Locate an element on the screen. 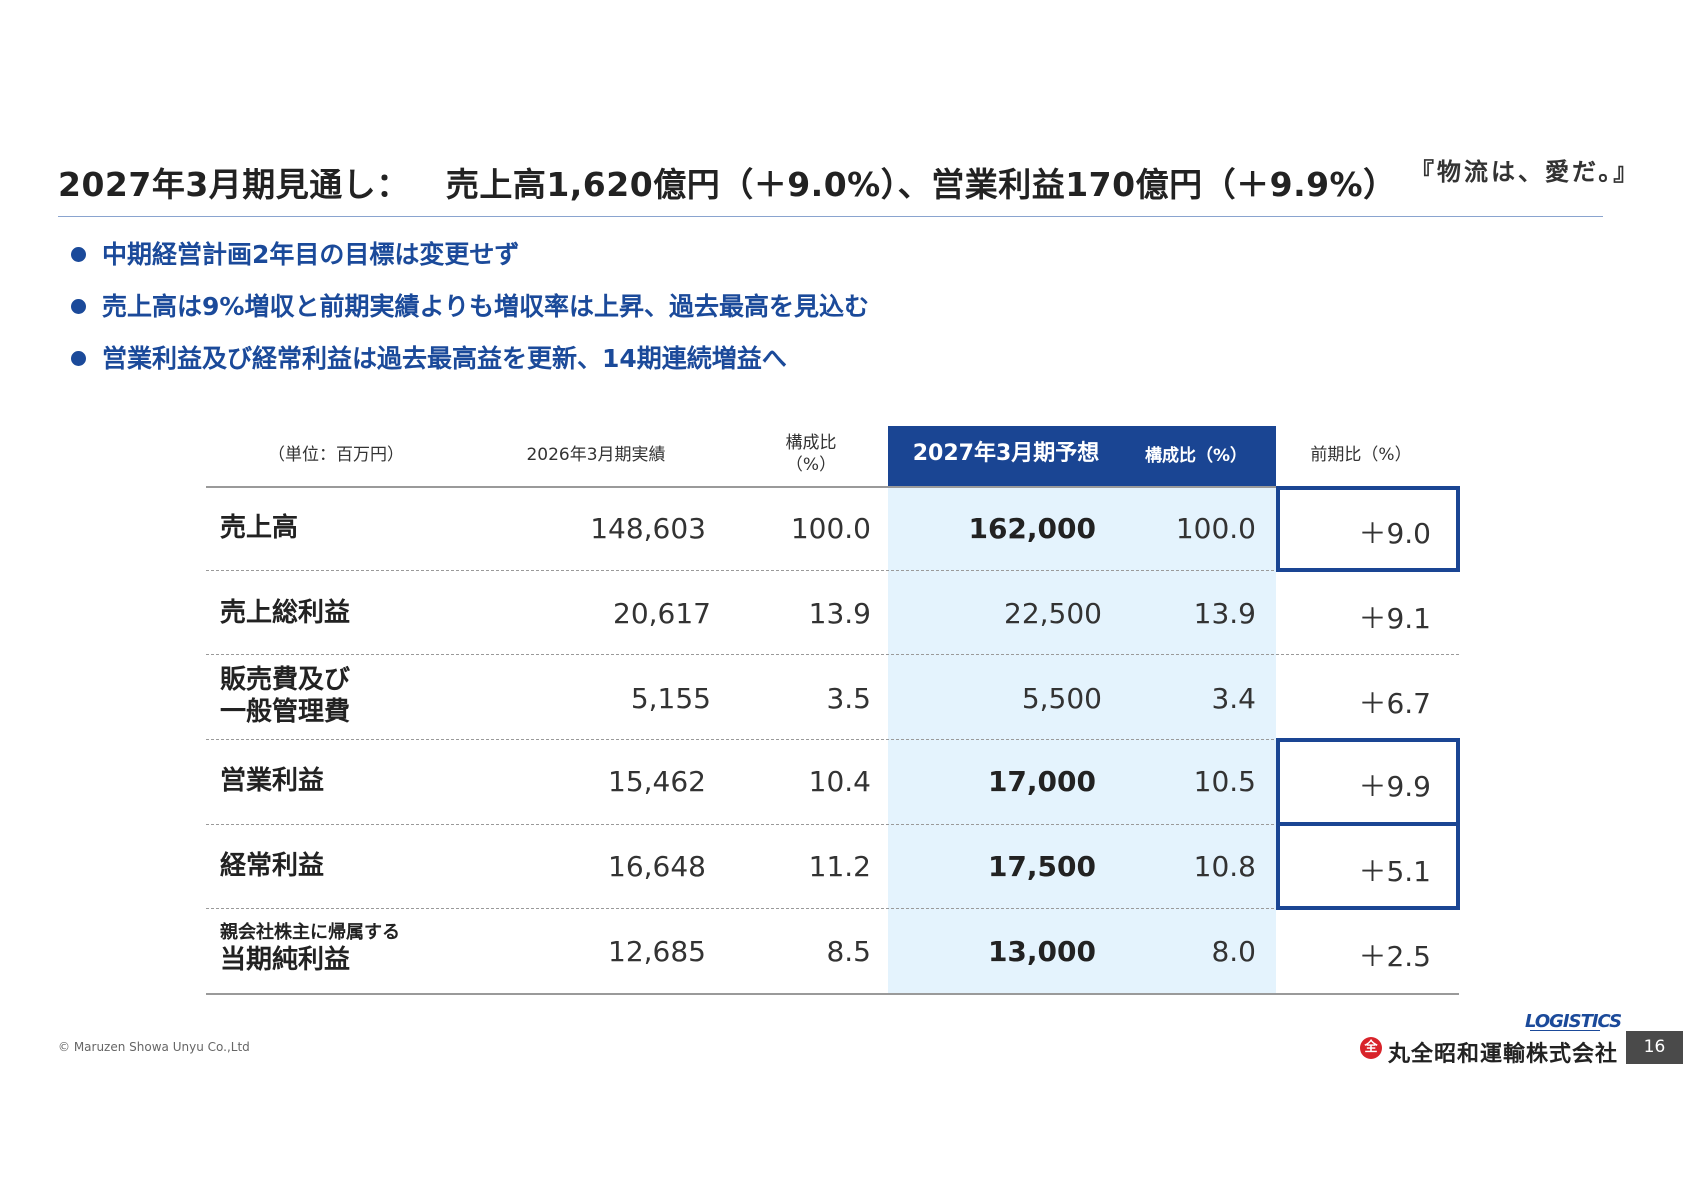  header-ratio: 構成比 （%） is located at coordinates (811, 454).